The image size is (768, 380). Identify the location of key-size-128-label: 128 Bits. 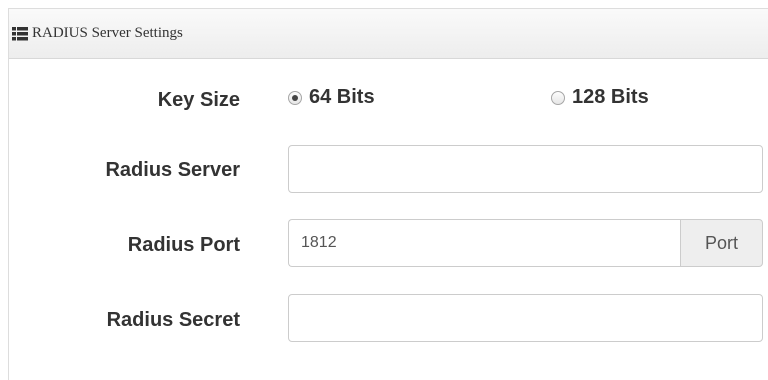
(610, 97).